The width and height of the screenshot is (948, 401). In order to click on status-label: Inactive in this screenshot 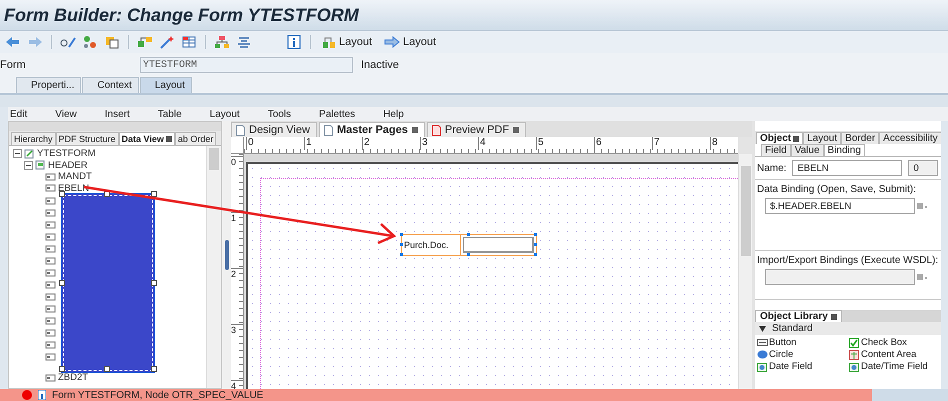, I will do `click(380, 65)`.